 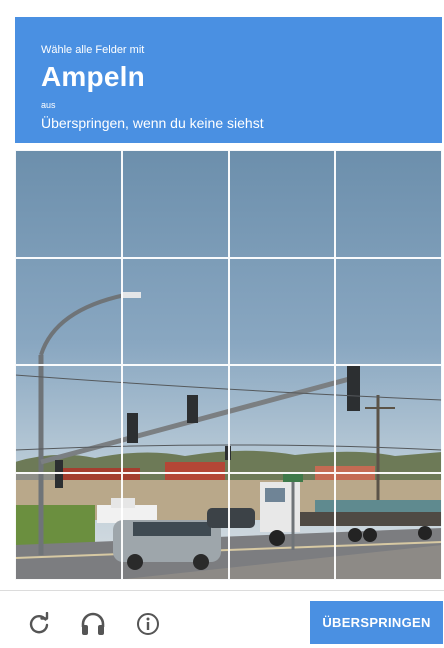 What do you see at coordinates (39, 624) in the screenshot?
I see `reload-icon` at bounding box center [39, 624].